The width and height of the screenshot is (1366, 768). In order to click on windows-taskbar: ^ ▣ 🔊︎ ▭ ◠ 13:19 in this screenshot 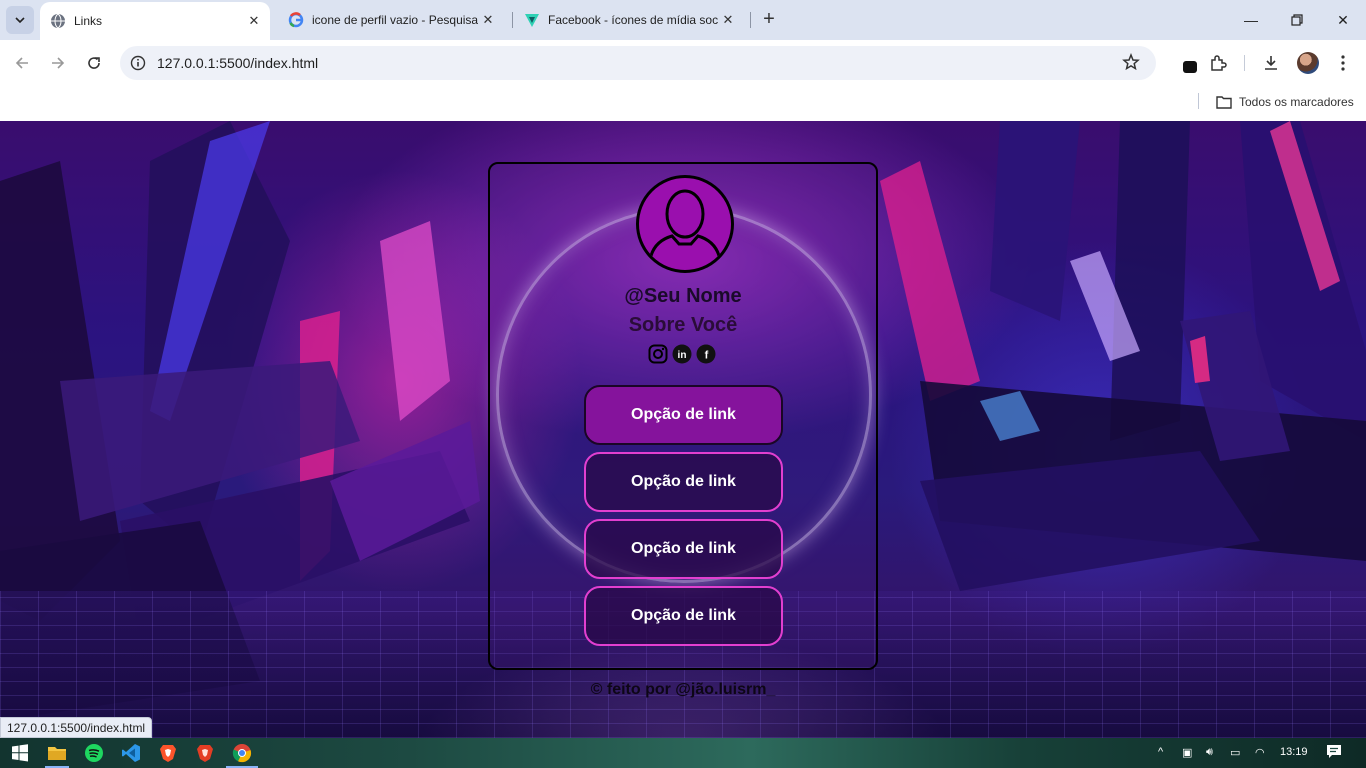, I will do `click(683, 753)`.